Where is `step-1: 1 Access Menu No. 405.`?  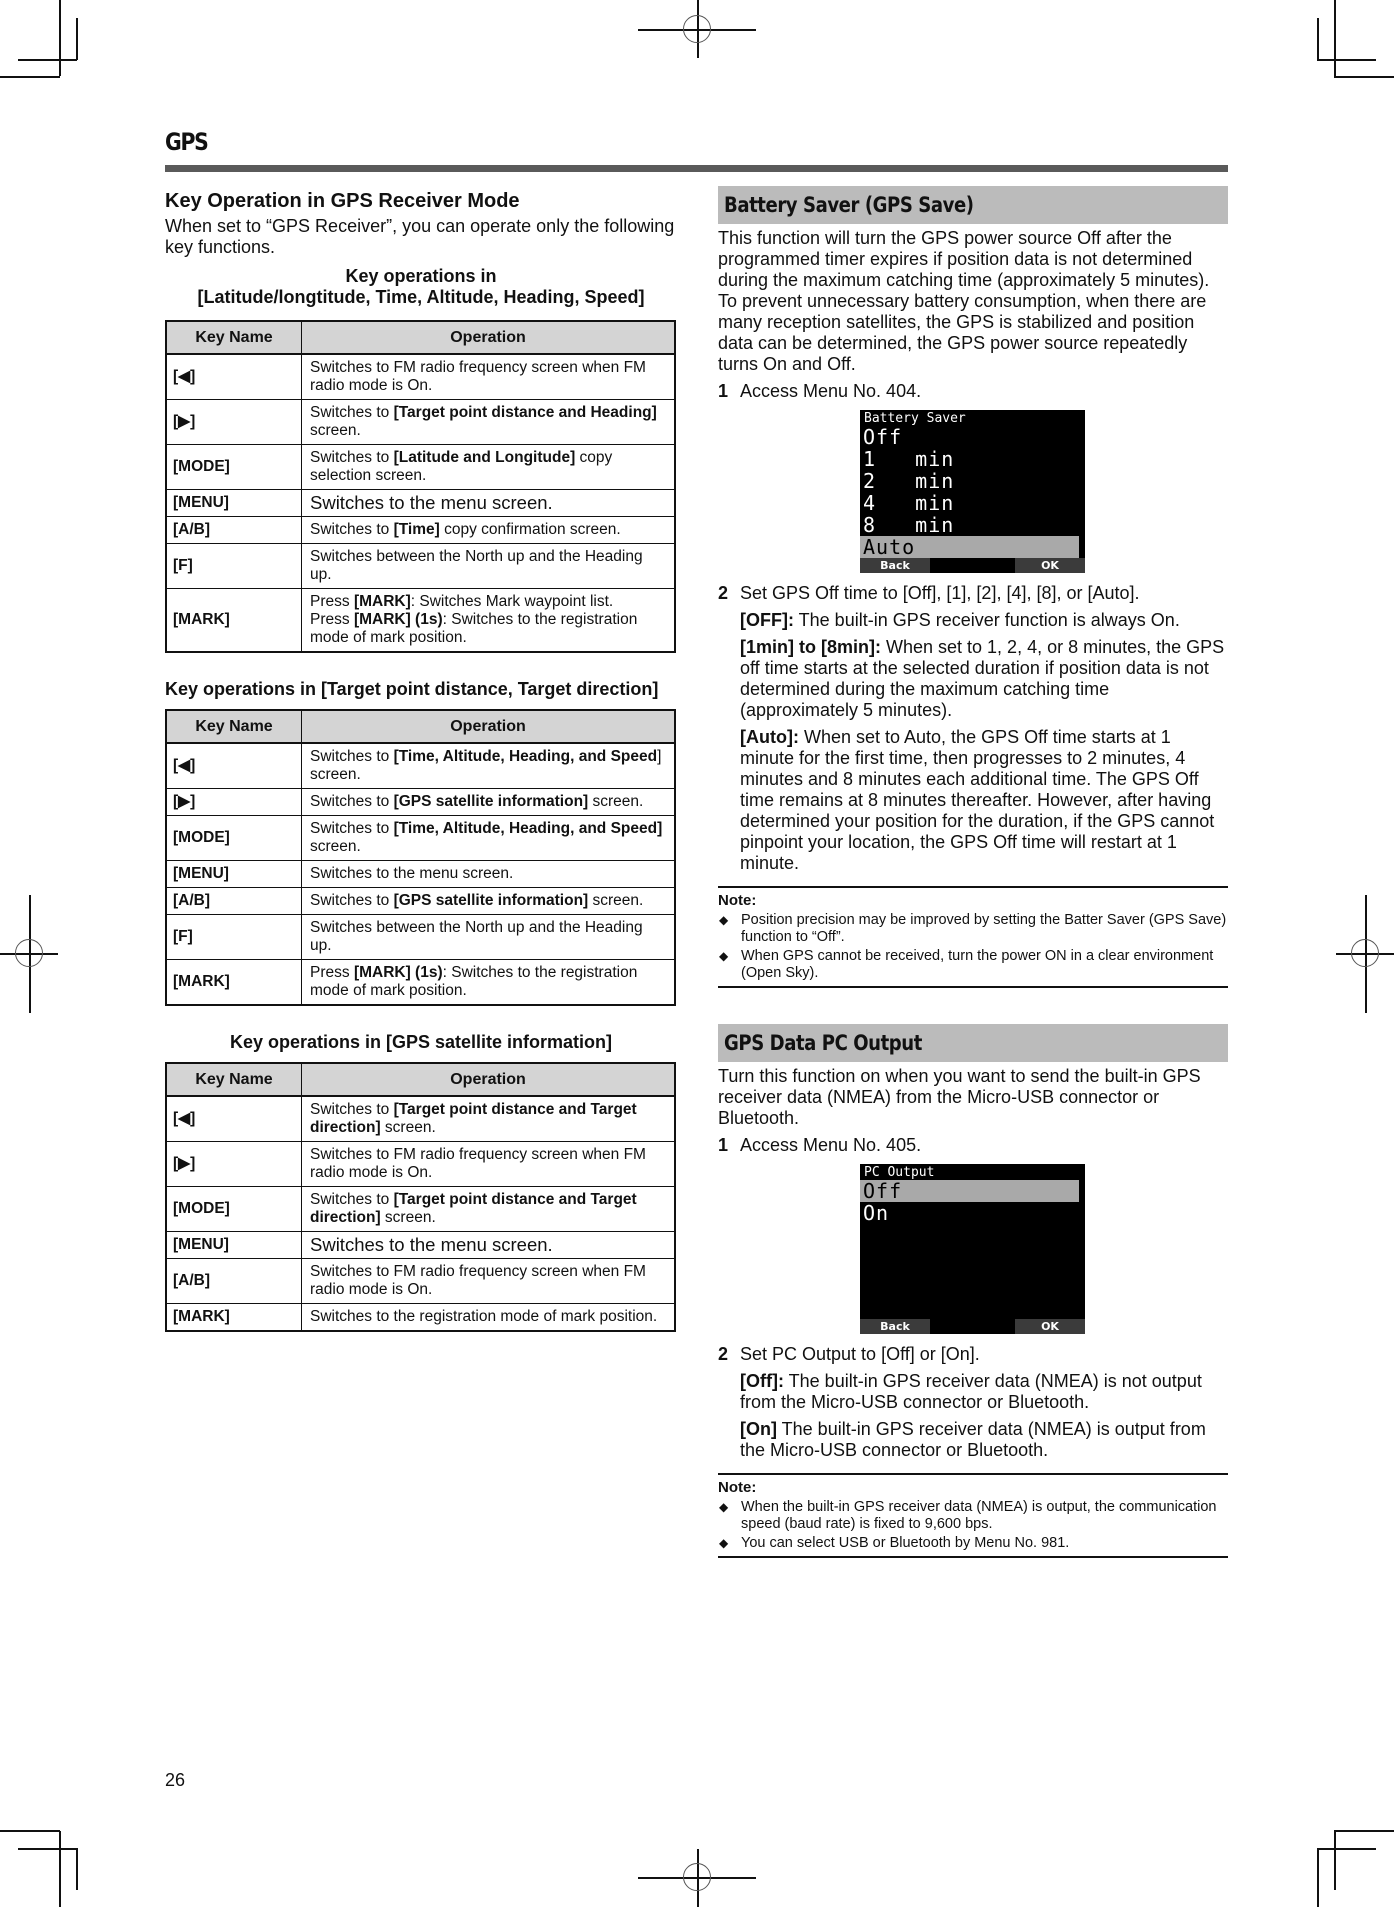 step-1: 1 Access Menu No. 405. is located at coordinates (973, 1145).